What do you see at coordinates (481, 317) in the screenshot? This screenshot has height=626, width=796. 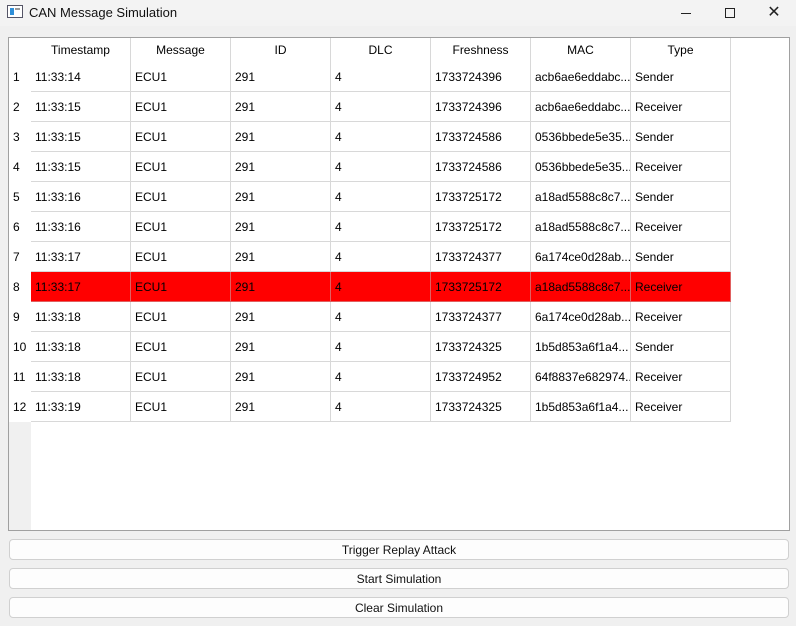 I see `table-cell-freshness: 1733724377` at bounding box center [481, 317].